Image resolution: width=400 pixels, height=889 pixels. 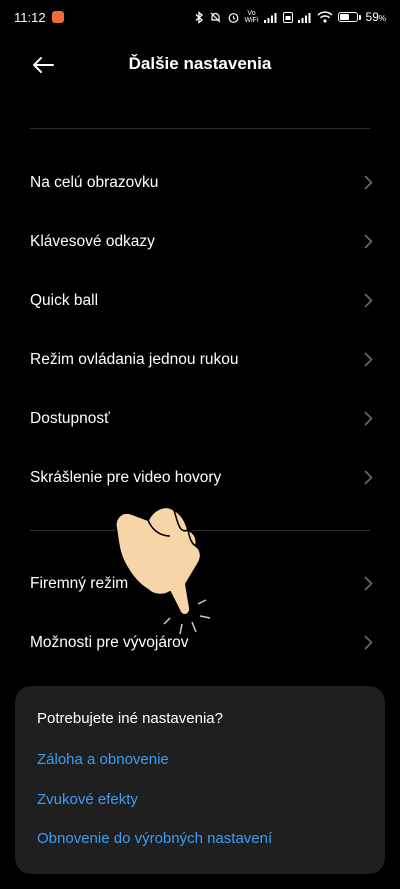 I want to click on menu-item-klavesove-odkazy: Klávesové odkazy, so click(x=200, y=241).